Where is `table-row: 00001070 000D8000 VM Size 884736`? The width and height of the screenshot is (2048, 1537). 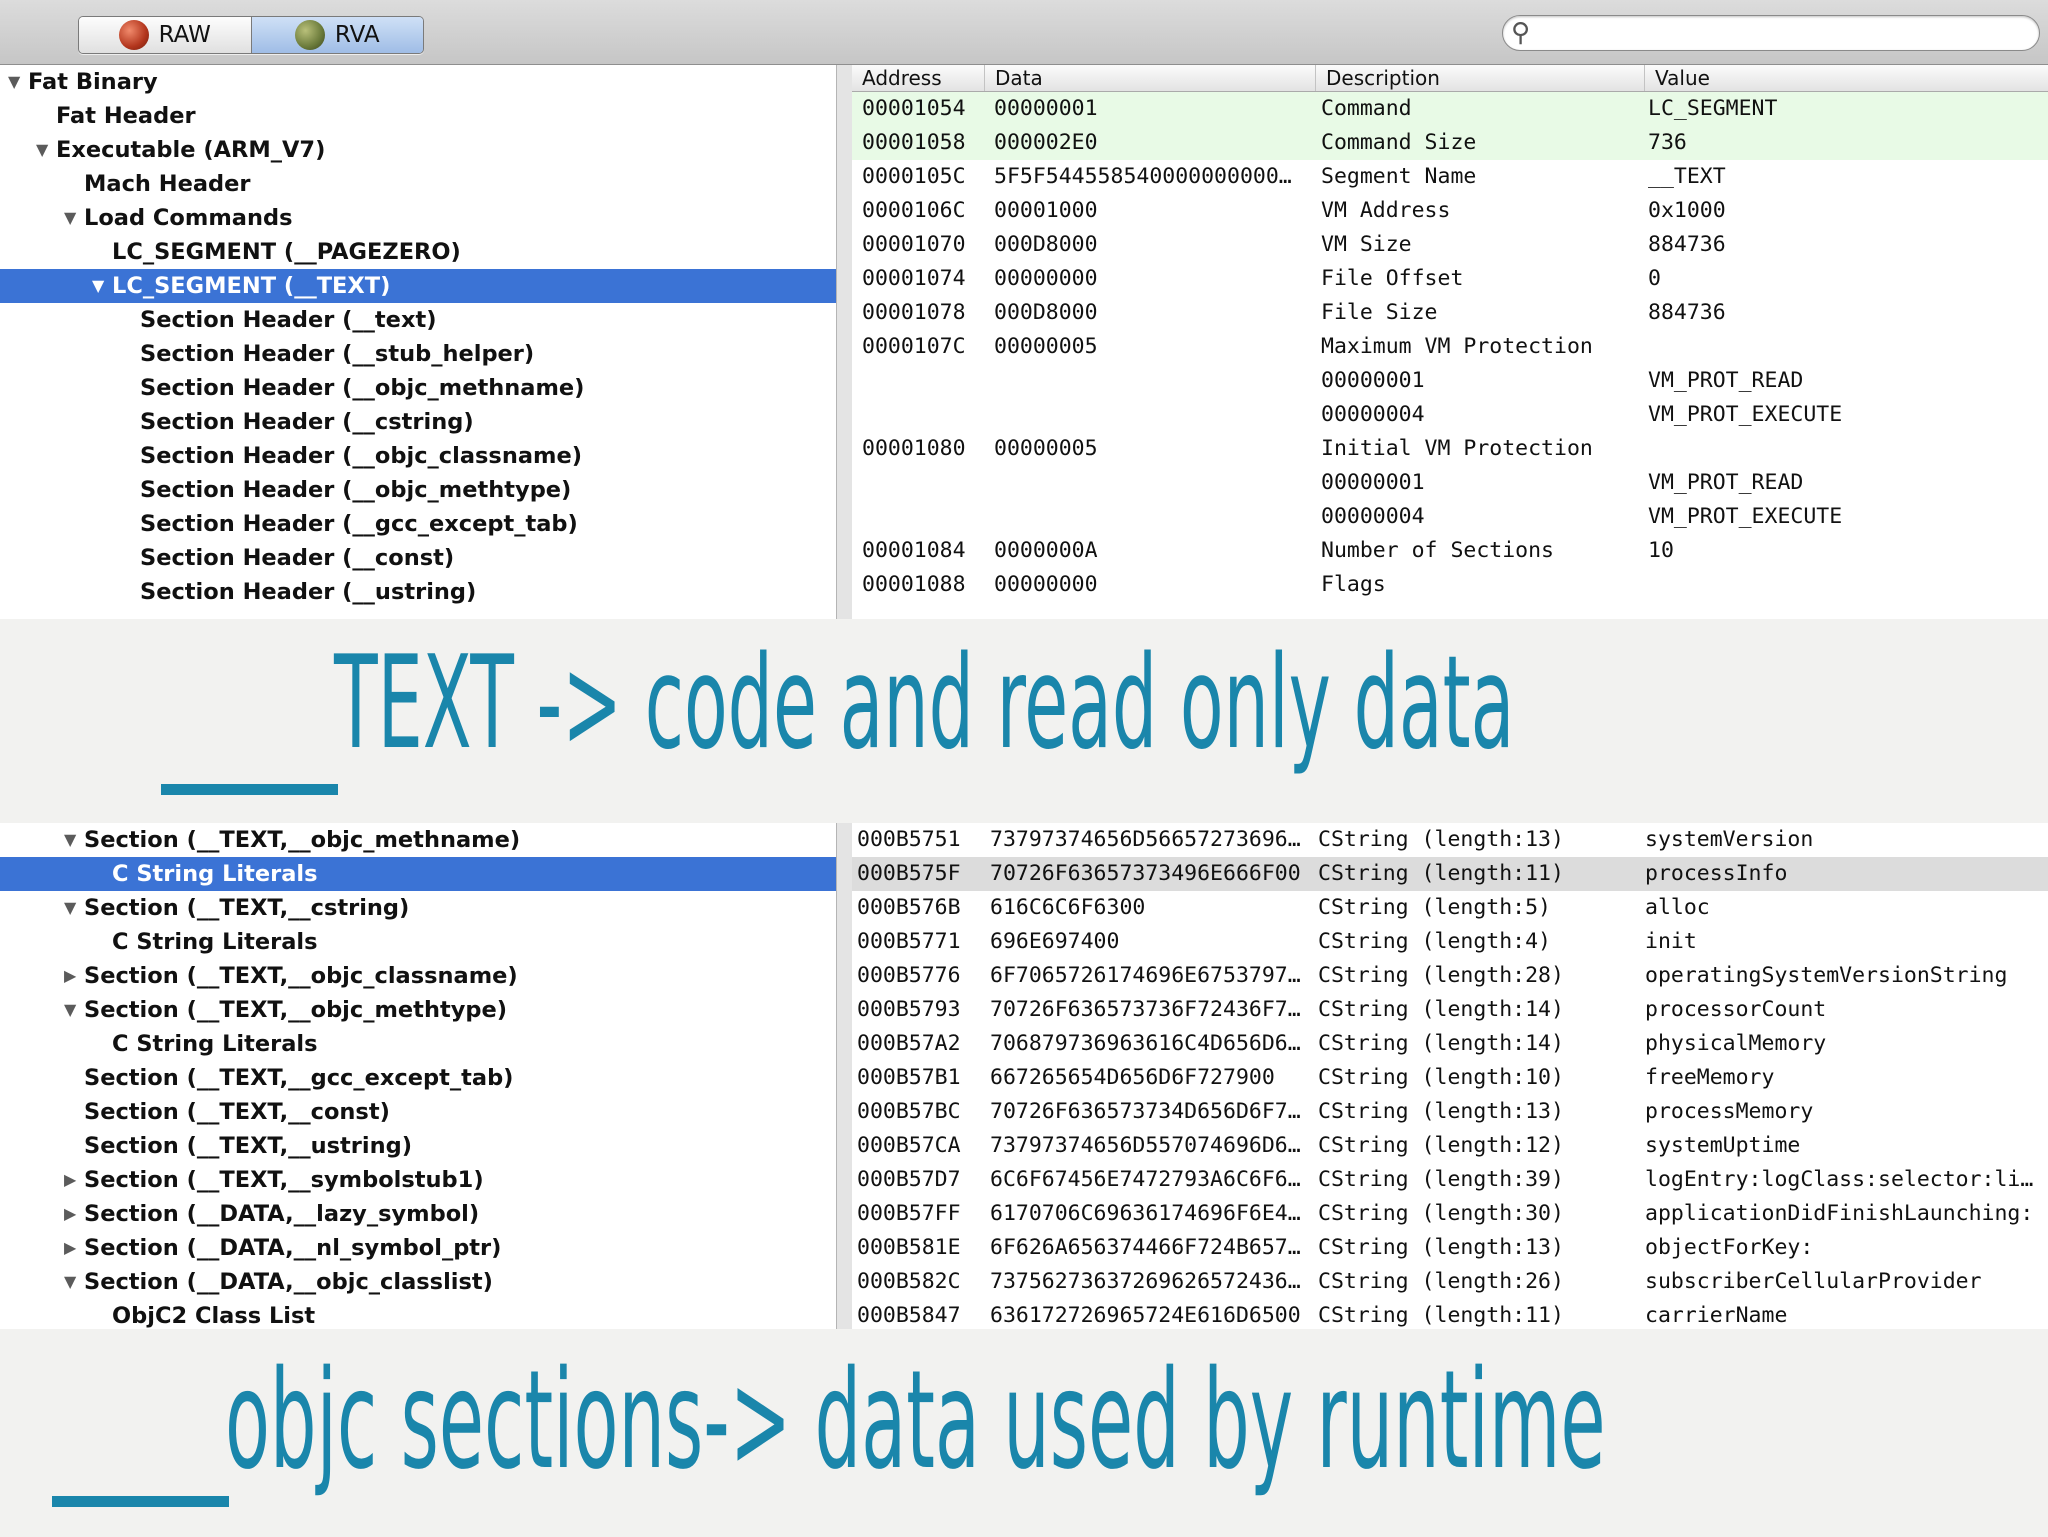
table-row: 00001070 000D8000 VM Size 884736 is located at coordinates (1450, 245).